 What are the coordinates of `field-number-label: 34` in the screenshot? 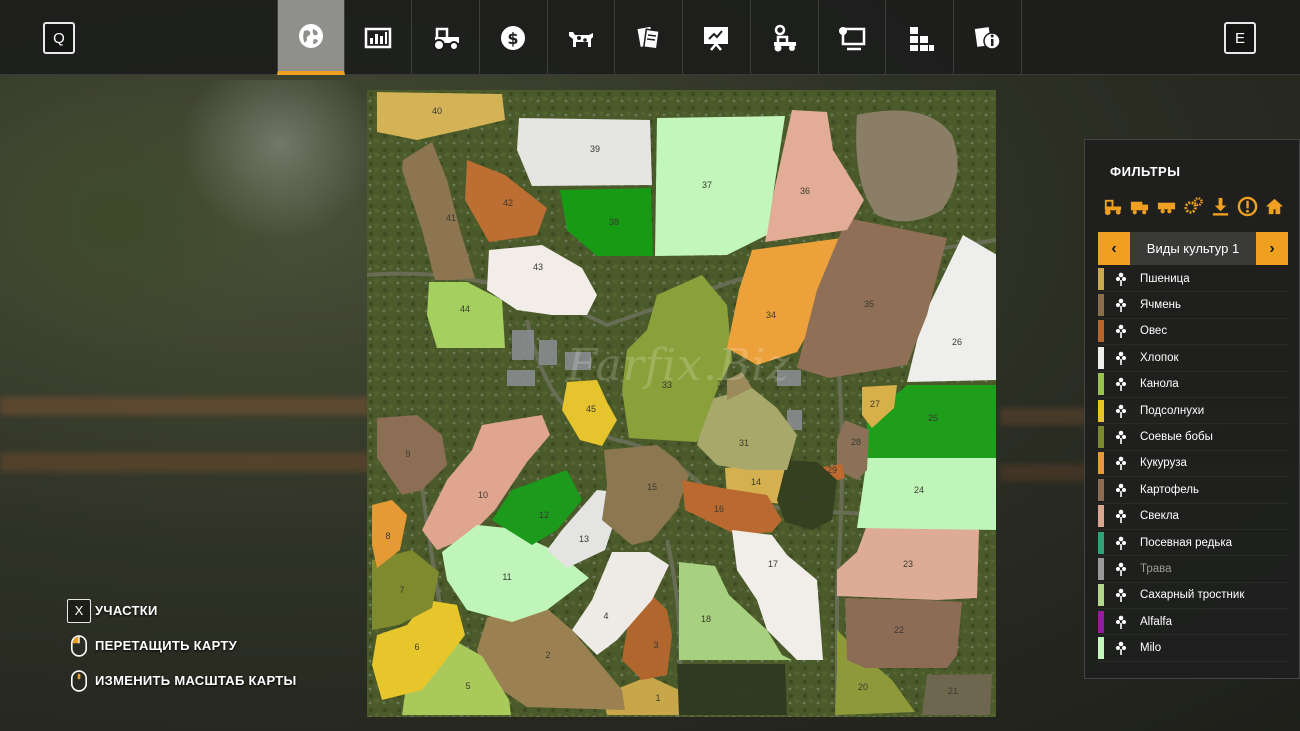 It's located at (771, 315).